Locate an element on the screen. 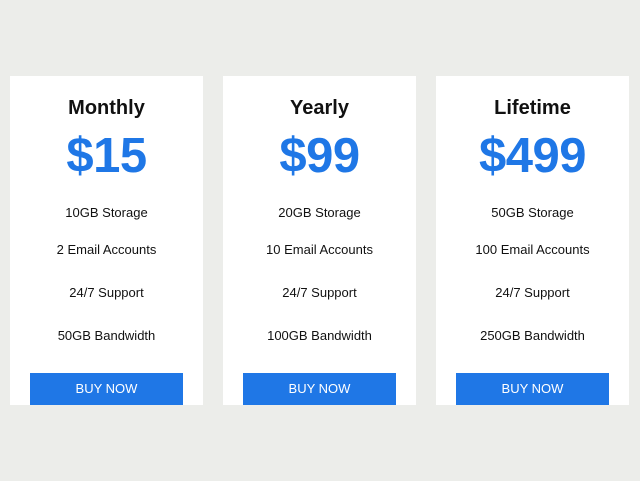 The image size is (640, 481). feature-bandwidth: 250GB Bandwidth is located at coordinates (532, 335).